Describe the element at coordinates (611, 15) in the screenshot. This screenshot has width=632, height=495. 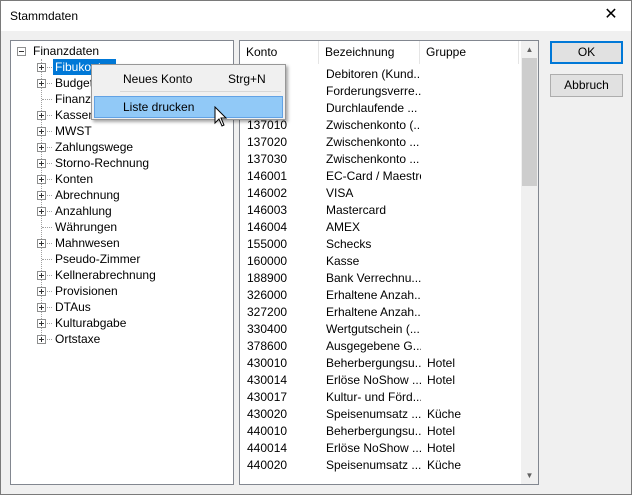
I see `close-icon: ✕` at that location.